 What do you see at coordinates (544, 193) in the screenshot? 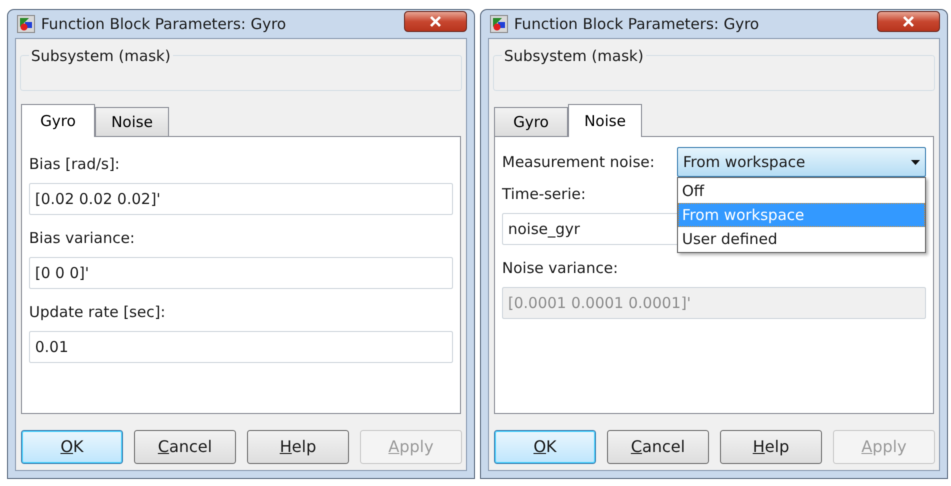
I see `field-label: Time-serie:` at bounding box center [544, 193].